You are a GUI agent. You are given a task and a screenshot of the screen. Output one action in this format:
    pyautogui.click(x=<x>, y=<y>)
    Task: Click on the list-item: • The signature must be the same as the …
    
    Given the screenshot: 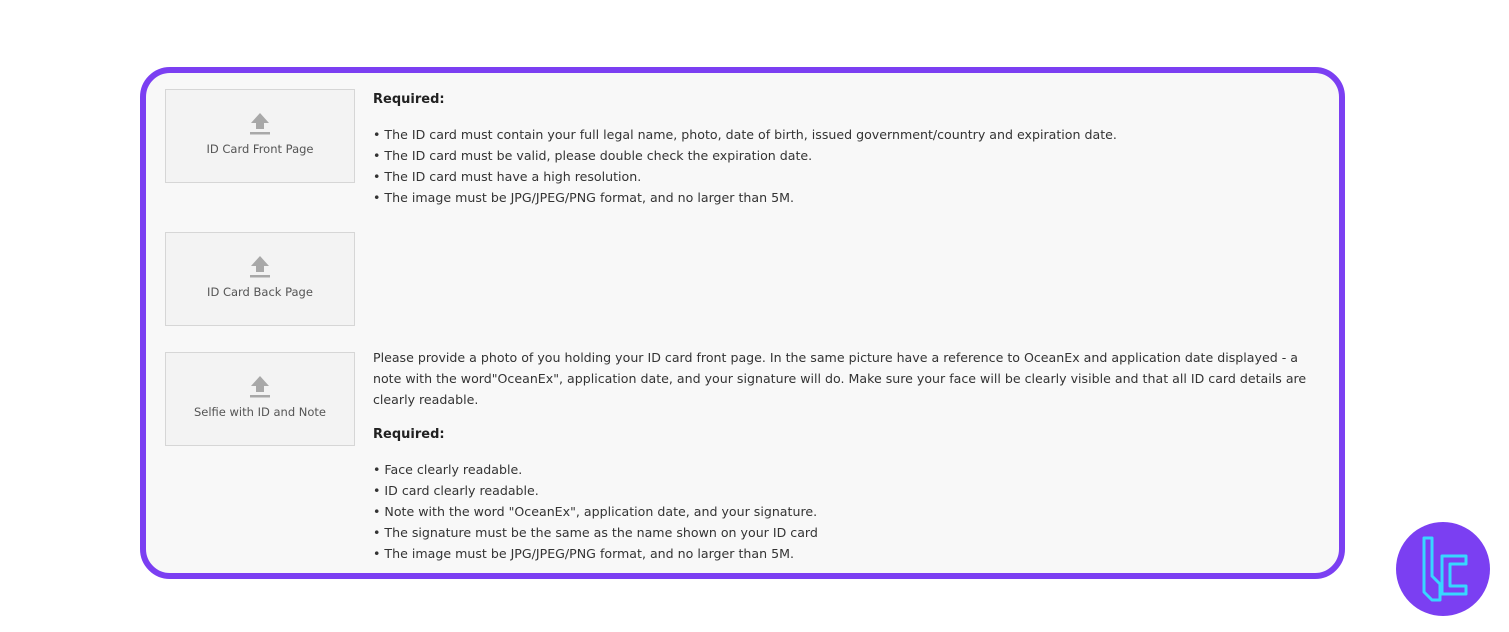 What is the action you would take?
    pyautogui.click(x=595, y=532)
    